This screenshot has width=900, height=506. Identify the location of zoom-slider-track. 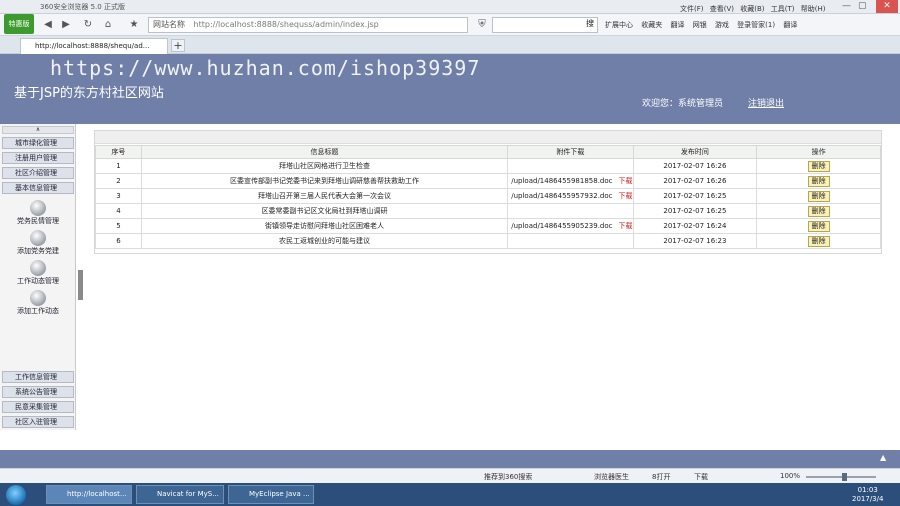
(841, 477).